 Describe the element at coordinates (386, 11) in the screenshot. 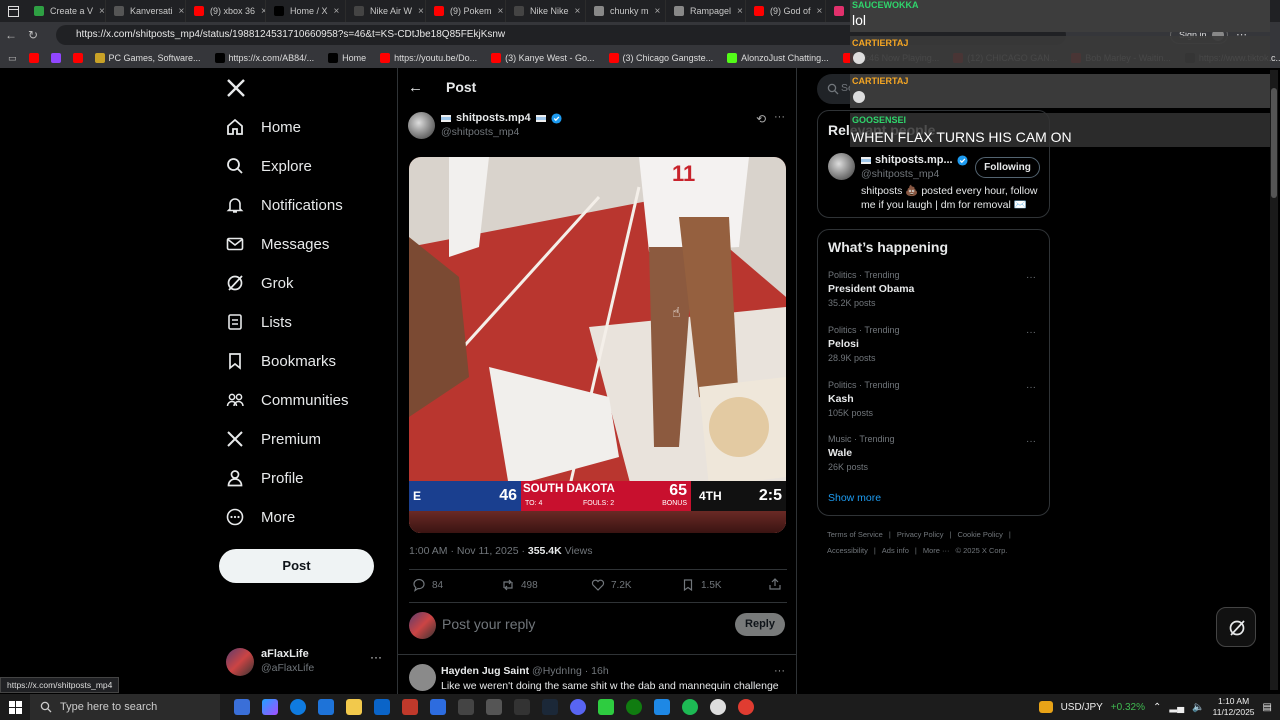

I see `browser-tab: Nike Air W ×` at that location.